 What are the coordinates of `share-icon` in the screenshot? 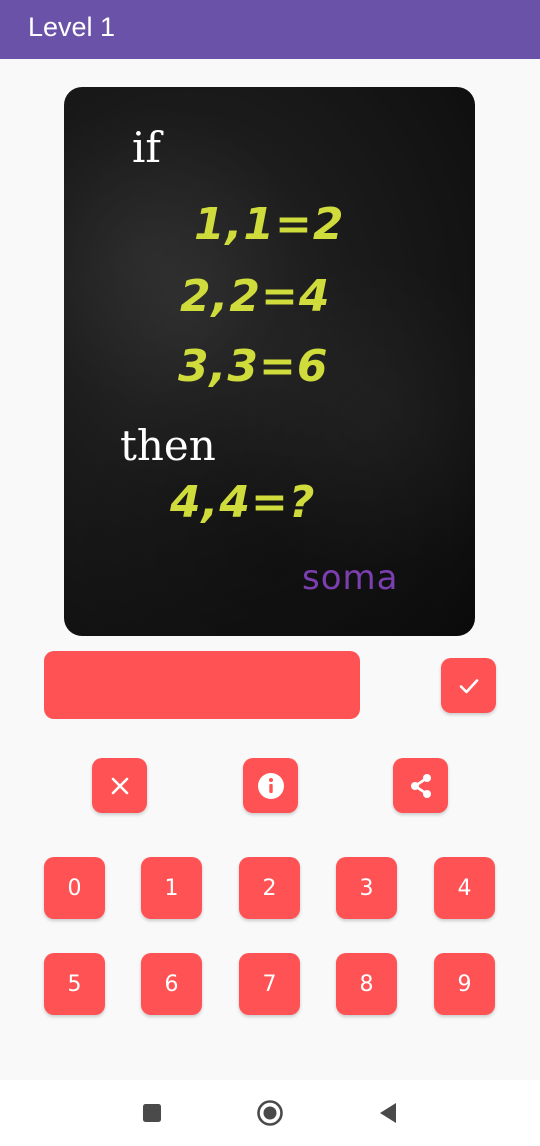 It's located at (420, 785).